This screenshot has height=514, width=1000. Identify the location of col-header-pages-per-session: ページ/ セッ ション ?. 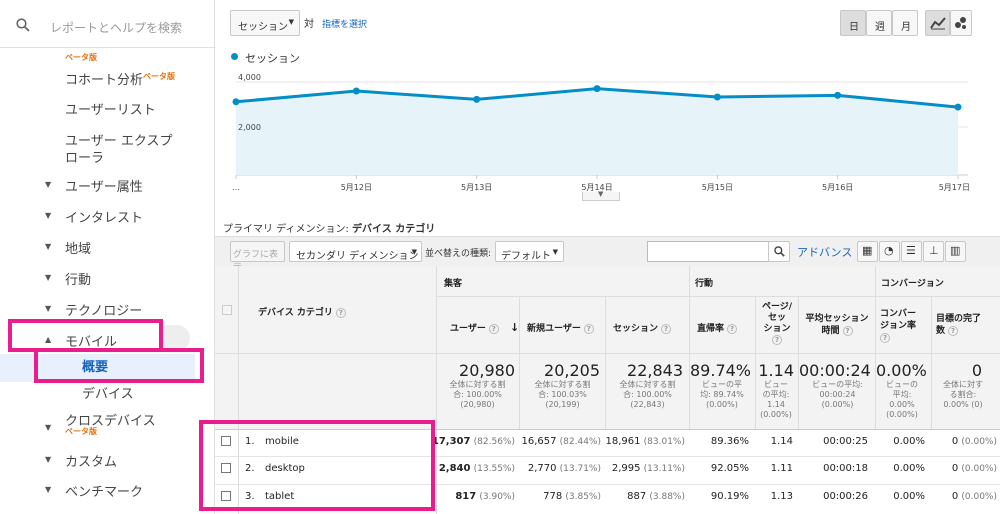
(777, 324).